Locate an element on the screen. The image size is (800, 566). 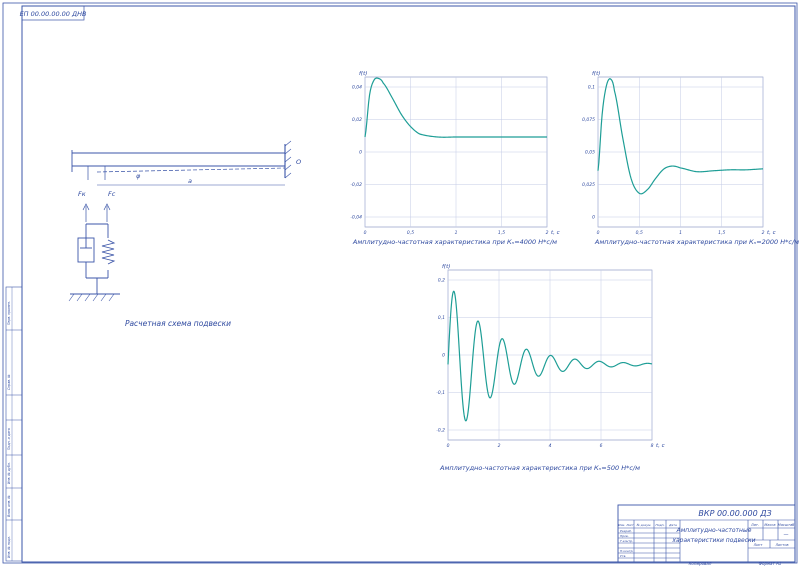
phi-line is located at coordinates (191, 170).